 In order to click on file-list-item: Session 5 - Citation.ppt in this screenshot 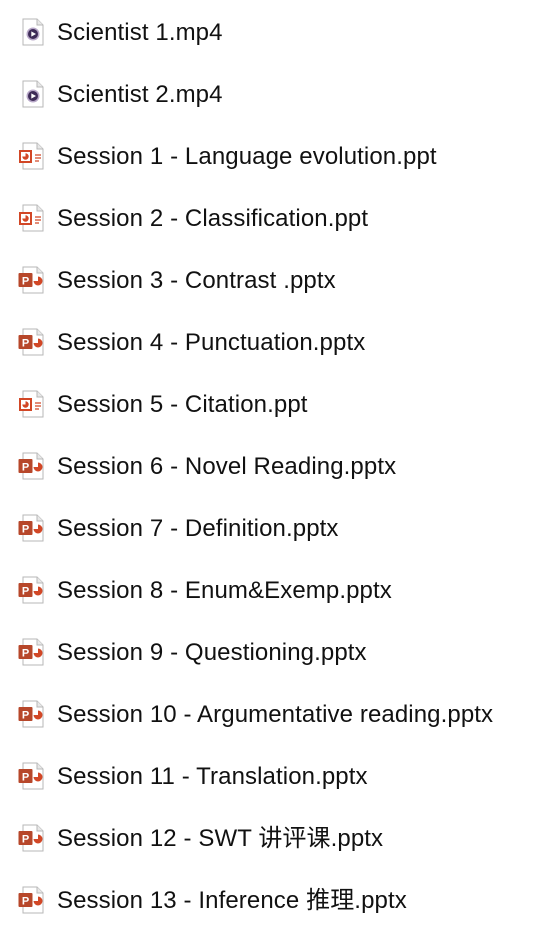, I will do `click(267, 405)`.